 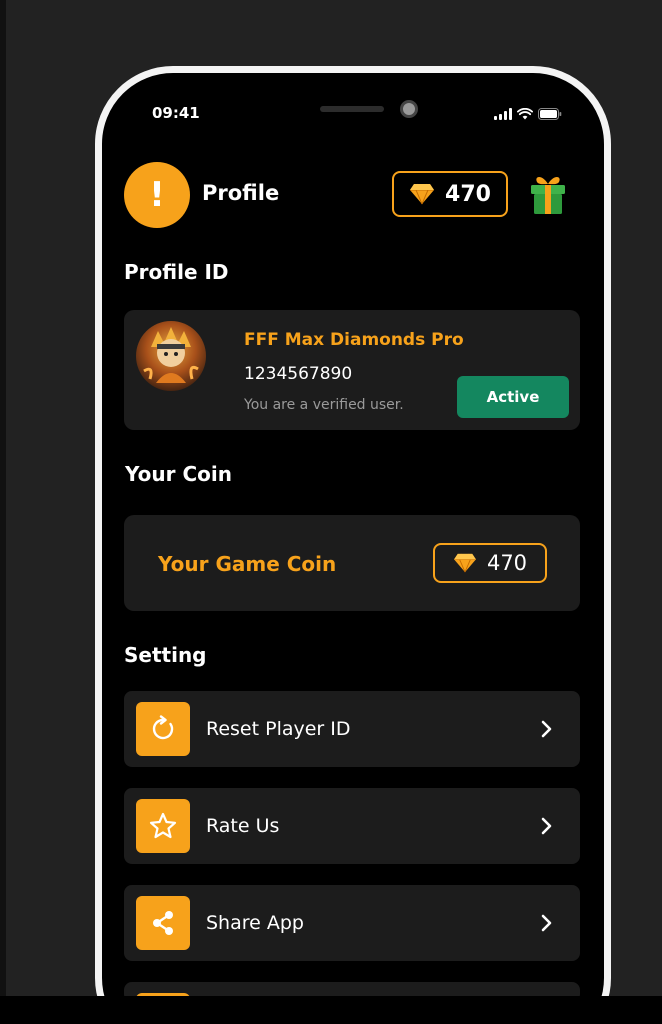 I want to click on cellular-signal-icon, so click(x=503, y=114).